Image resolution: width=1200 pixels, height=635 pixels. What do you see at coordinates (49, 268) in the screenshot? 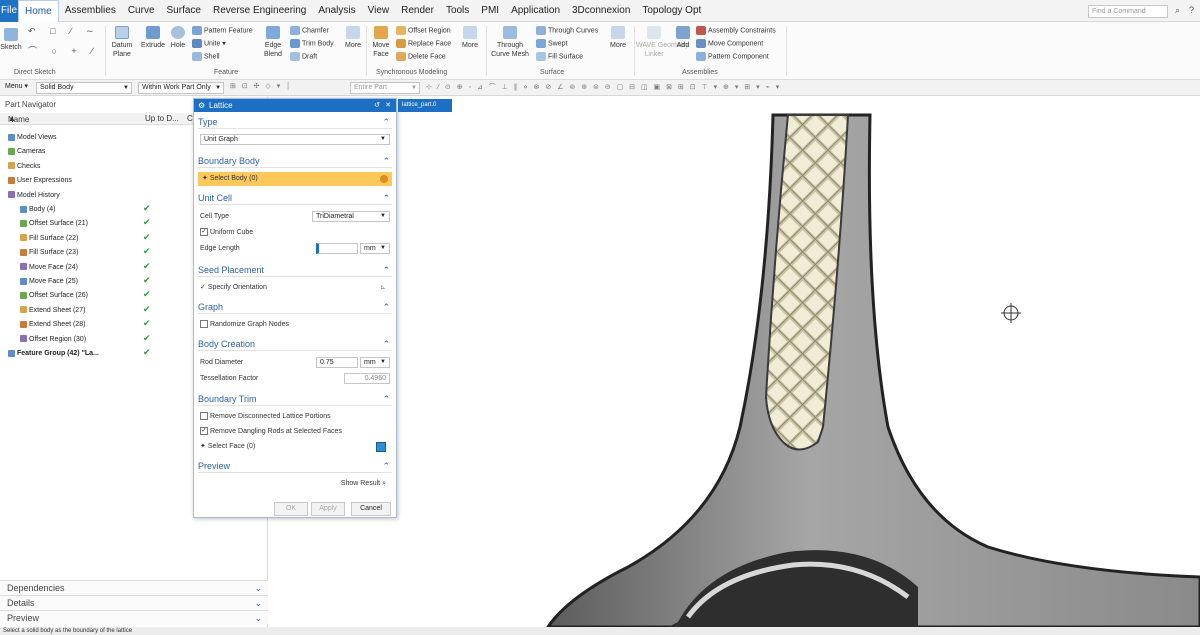
I see `tree-item: Move Face (24)` at bounding box center [49, 268].